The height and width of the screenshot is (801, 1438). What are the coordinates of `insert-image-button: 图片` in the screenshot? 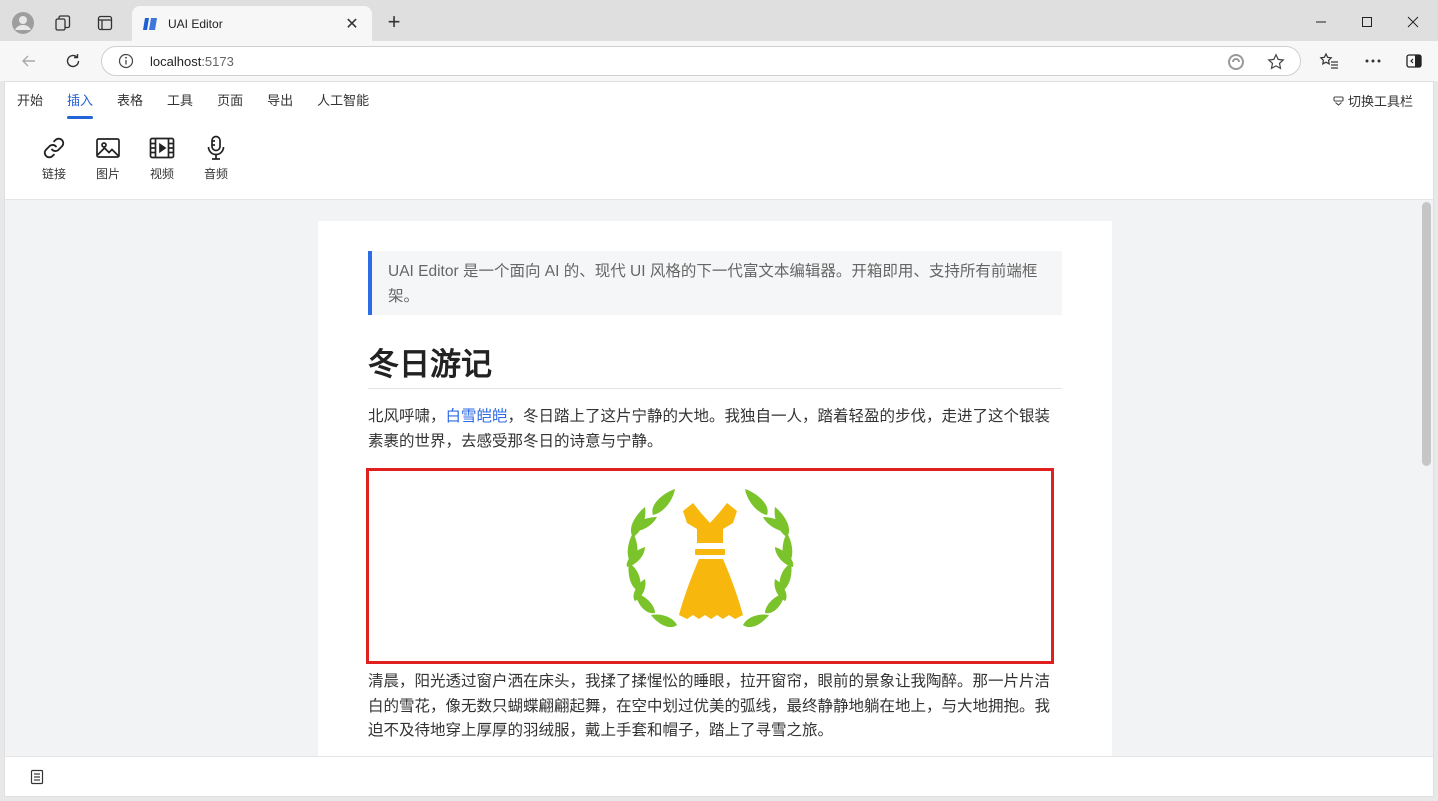 It's located at (108, 158).